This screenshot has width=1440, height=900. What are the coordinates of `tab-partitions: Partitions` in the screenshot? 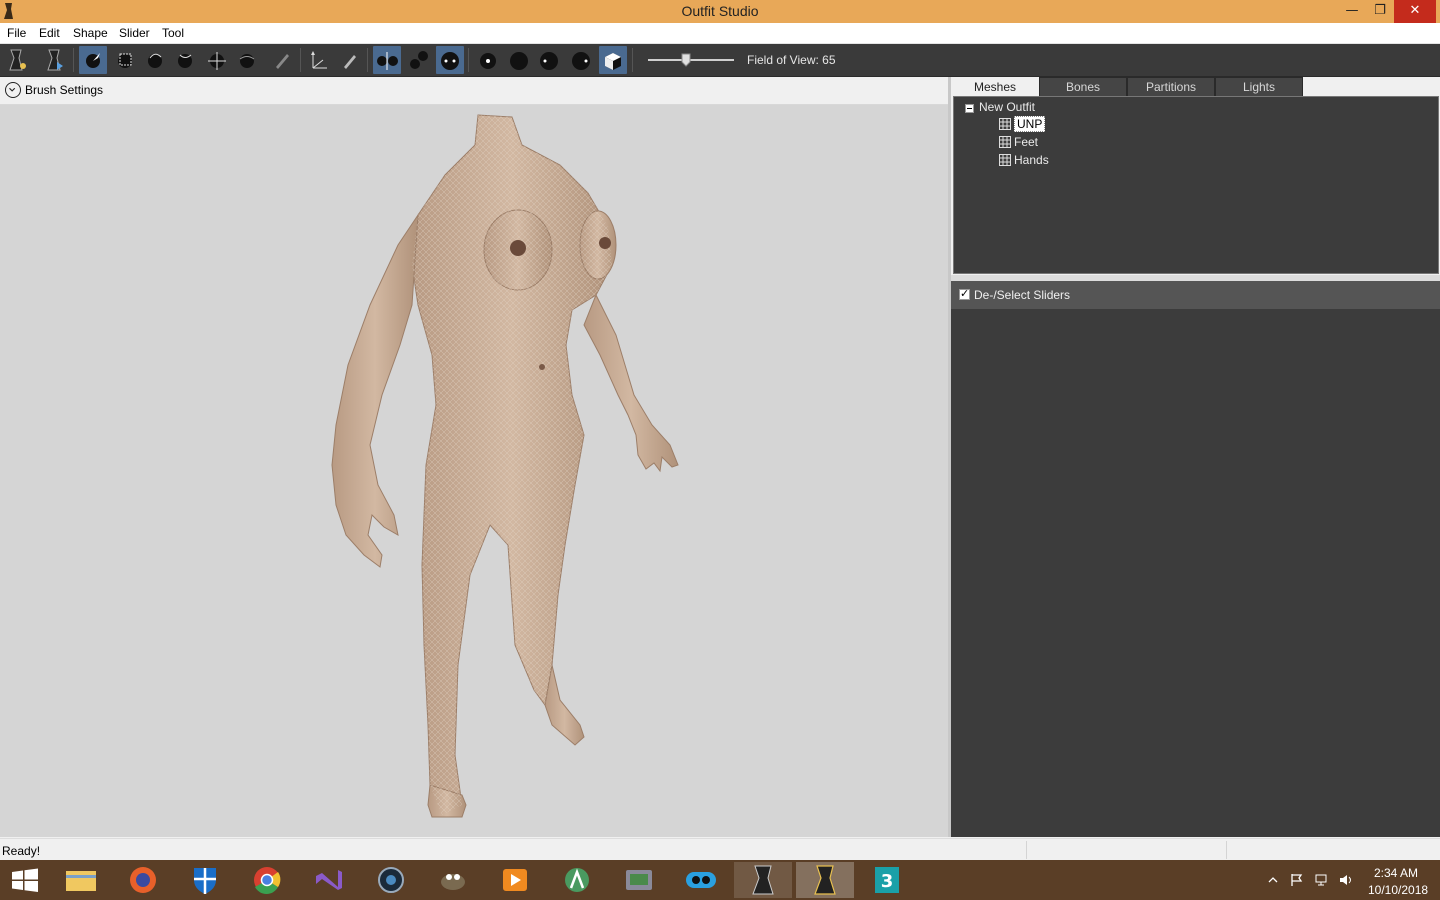 It's located at (1171, 87).